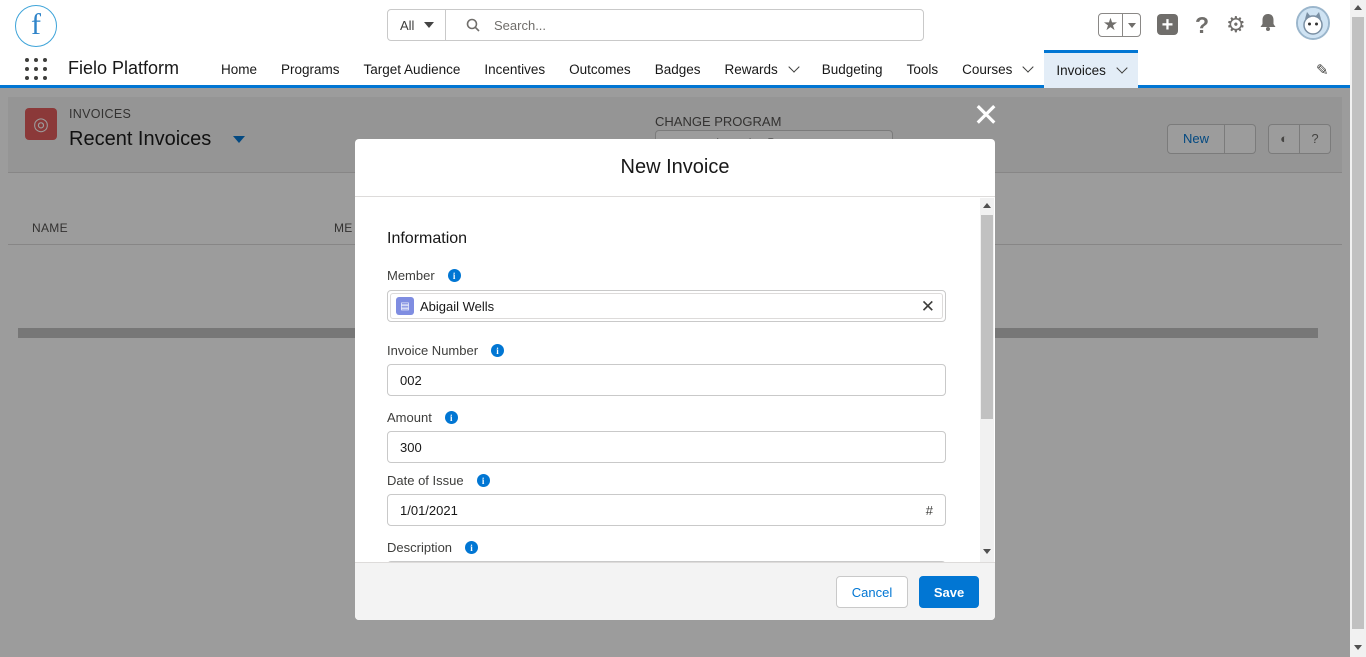 This screenshot has height=657, width=1366. I want to click on member-lookup: ▤ Abigail Wells ✕, so click(666, 306).